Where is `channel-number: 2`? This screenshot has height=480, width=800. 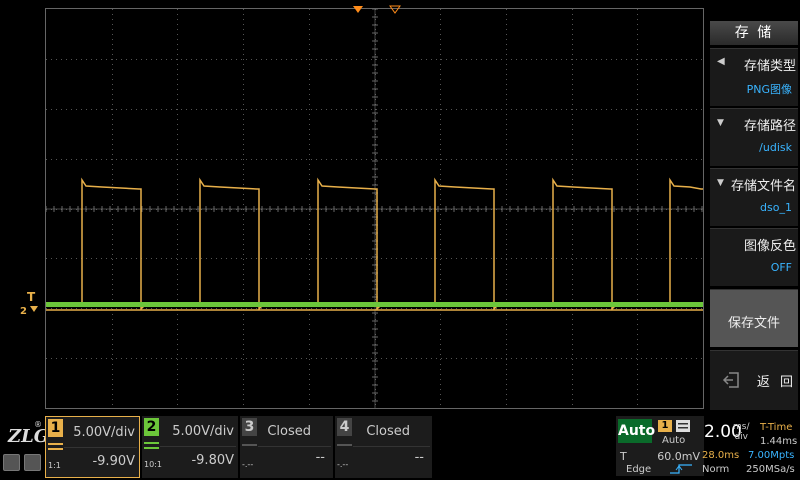 channel-number: 2 is located at coordinates (151, 427).